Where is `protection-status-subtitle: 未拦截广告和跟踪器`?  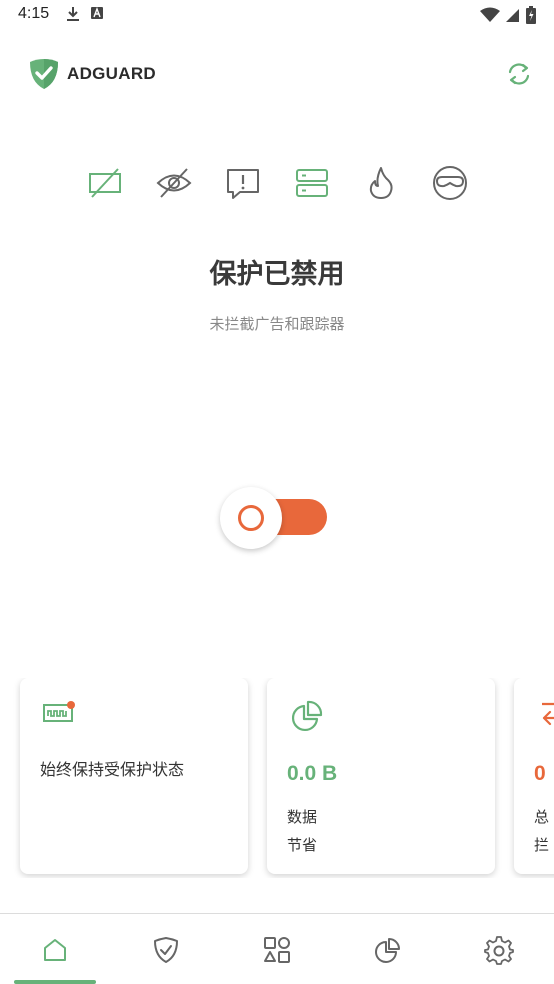 protection-status-subtitle: 未拦截广告和跟踪器 is located at coordinates (277, 324).